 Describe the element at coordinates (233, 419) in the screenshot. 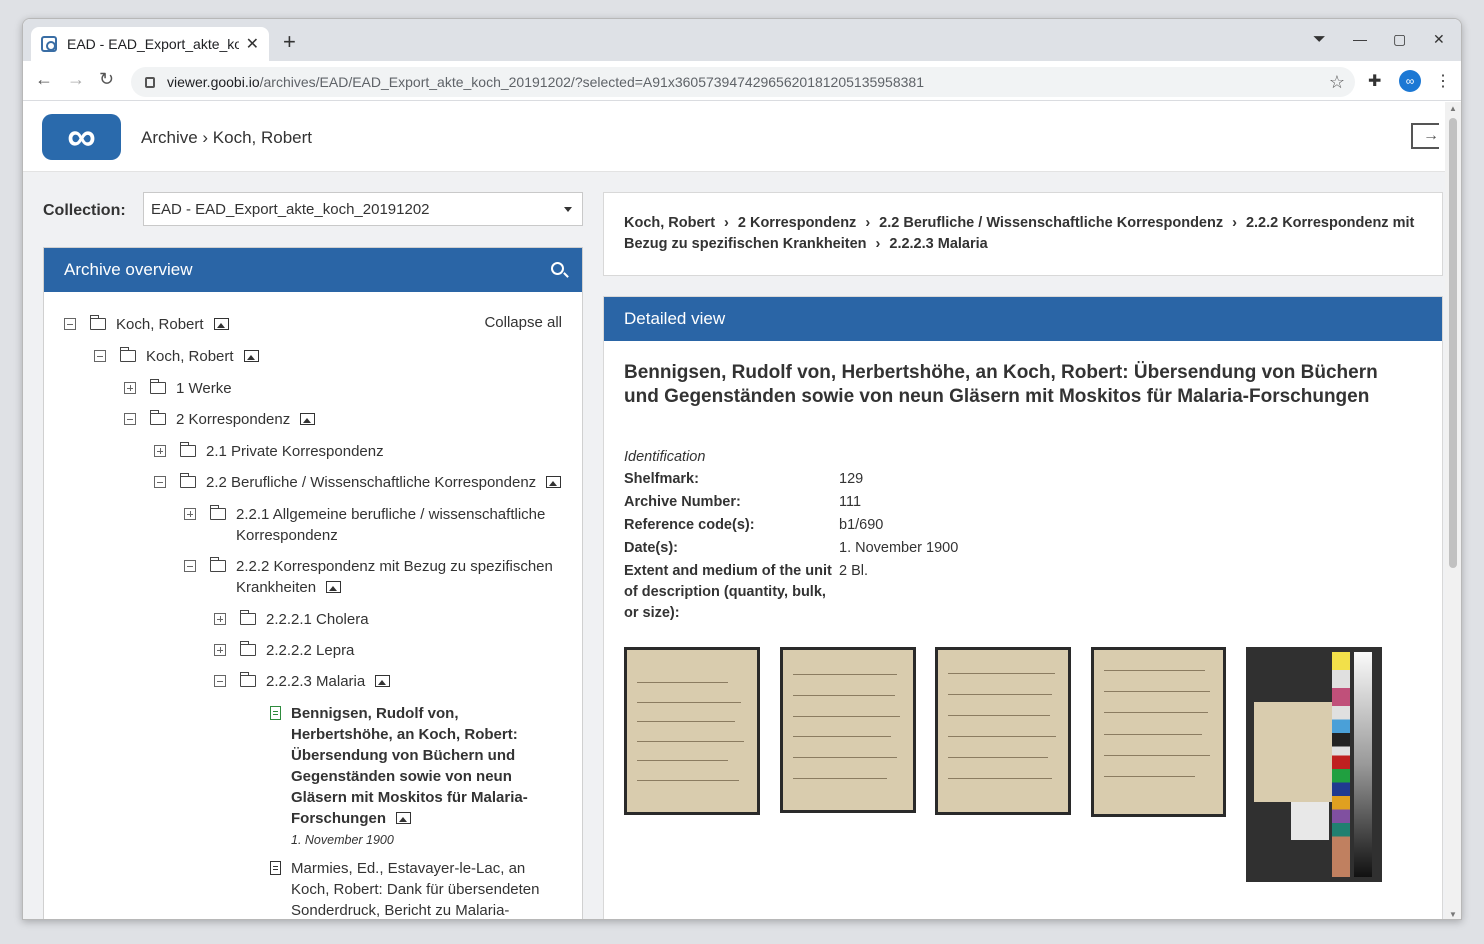

I see `tree-node-label: 2 Korrespondenz` at that location.